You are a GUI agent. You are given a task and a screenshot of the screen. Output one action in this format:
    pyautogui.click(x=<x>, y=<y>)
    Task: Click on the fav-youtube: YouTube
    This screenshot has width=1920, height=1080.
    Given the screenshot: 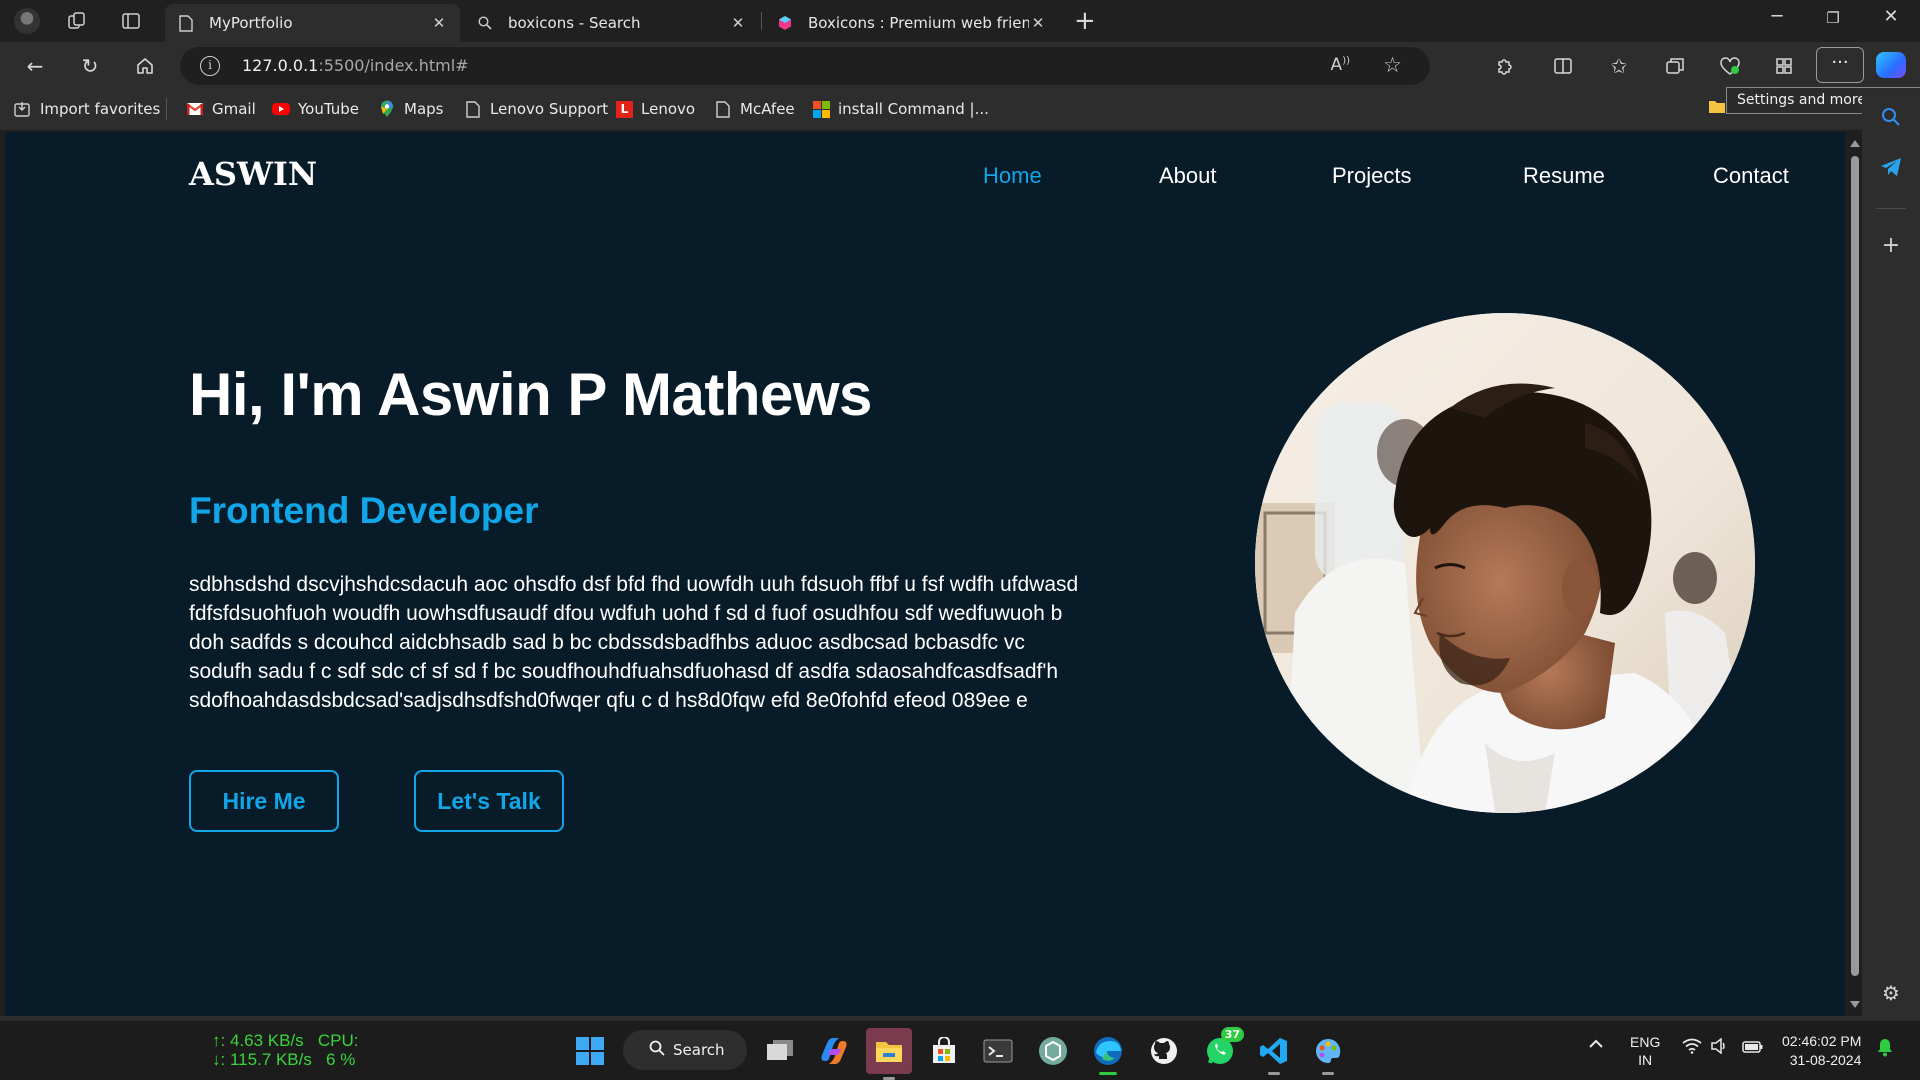 What is the action you would take?
    pyautogui.click(x=315, y=109)
    